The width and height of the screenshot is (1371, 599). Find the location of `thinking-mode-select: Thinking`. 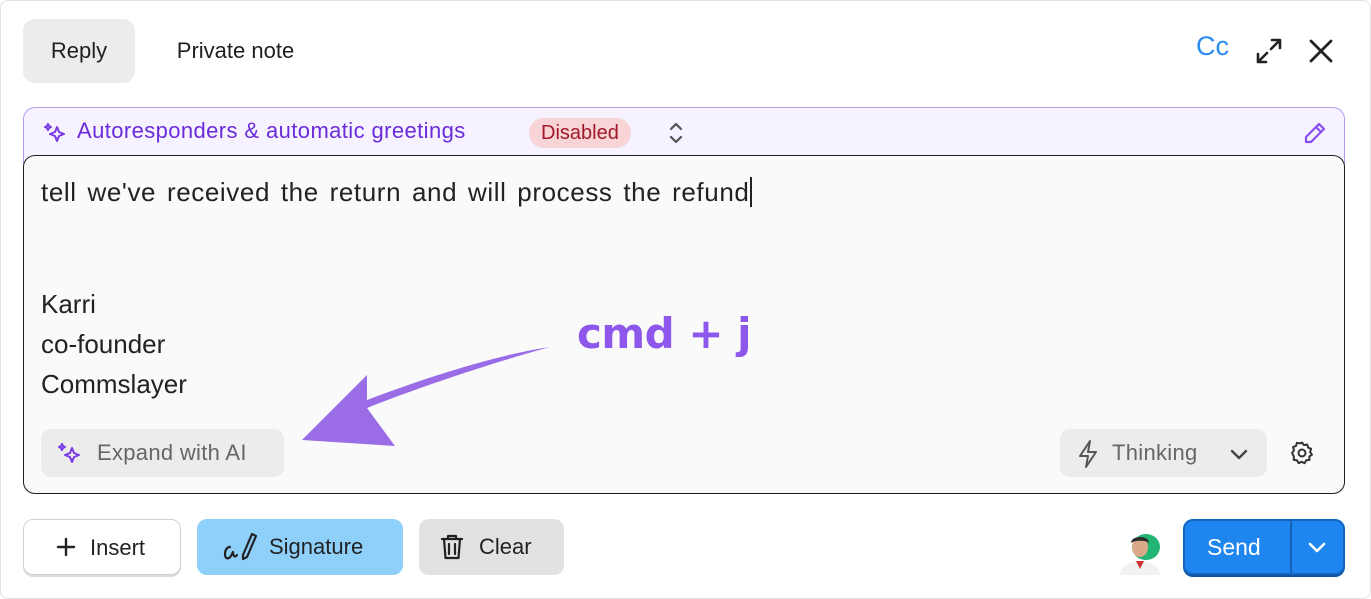

thinking-mode-select: Thinking is located at coordinates (1163, 453).